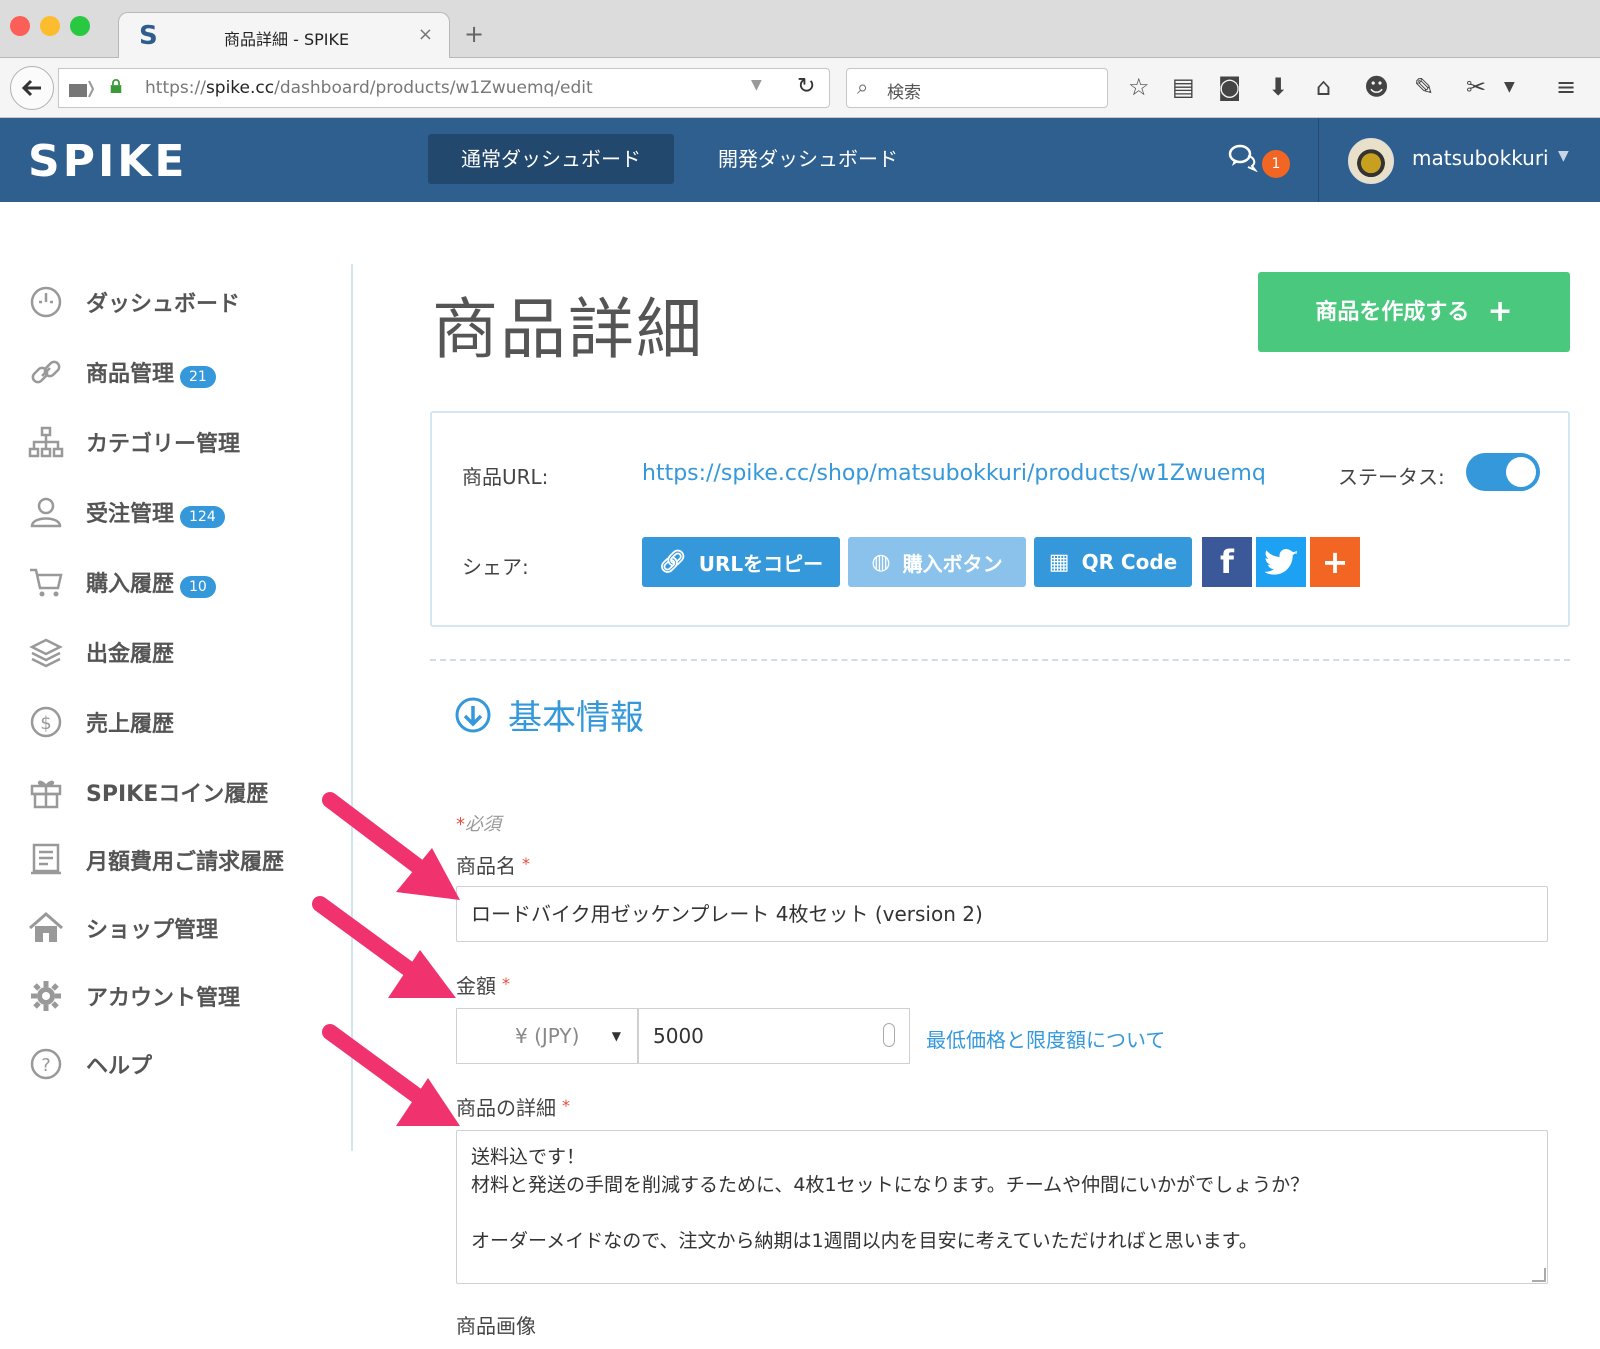  What do you see at coordinates (163, 998) in the screenshot?
I see `sidebar-item-label: アカウント管理` at bounding box center [163, 998].